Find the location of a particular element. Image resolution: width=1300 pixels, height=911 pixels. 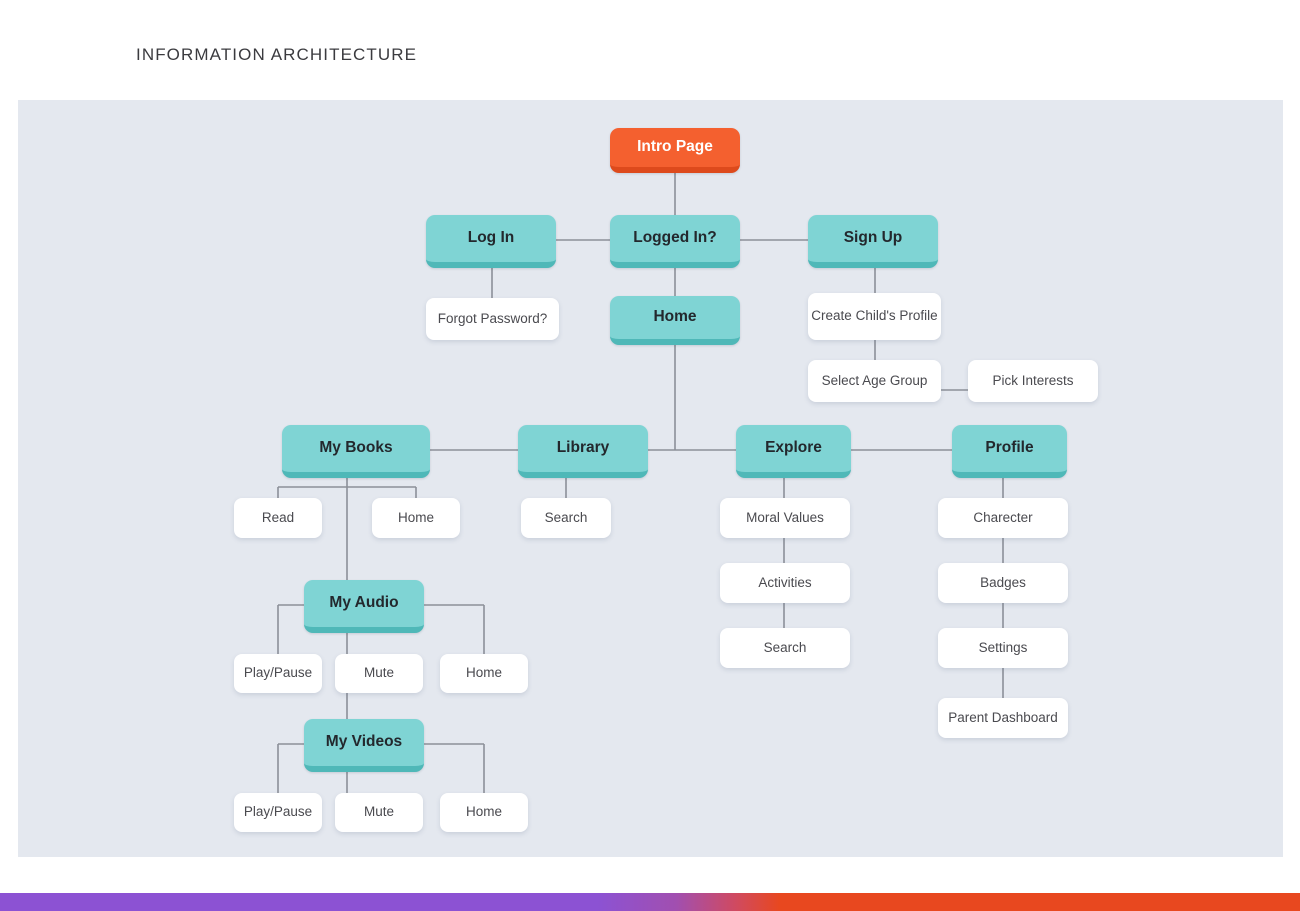

node-label: Sign Up is located at coordinates (873, 238).